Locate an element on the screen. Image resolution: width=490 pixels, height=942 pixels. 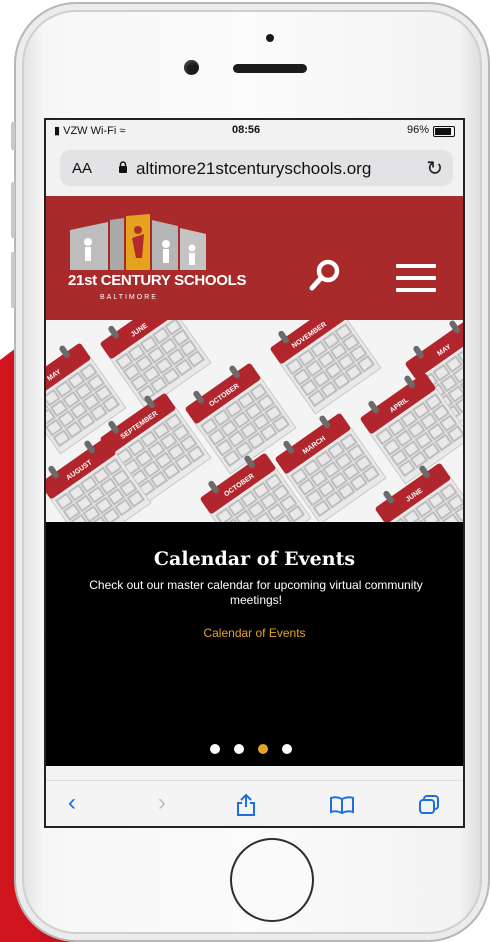
url-text: altimore21stcenturyschools.org is located at coordinates (253, 169).